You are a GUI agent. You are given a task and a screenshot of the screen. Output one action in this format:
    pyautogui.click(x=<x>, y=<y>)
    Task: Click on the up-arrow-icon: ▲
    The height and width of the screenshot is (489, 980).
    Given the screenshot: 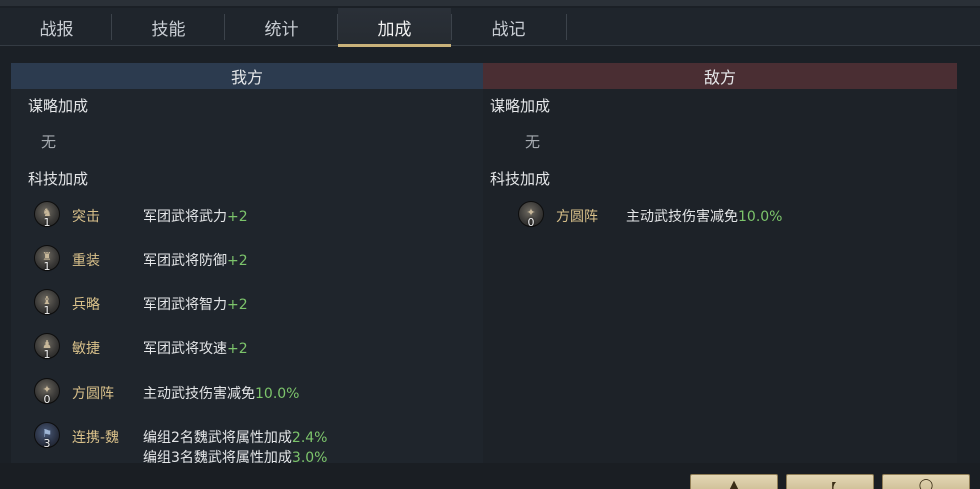 What is the action you would take?
    pyautogui.click(x=734, y=483)
    